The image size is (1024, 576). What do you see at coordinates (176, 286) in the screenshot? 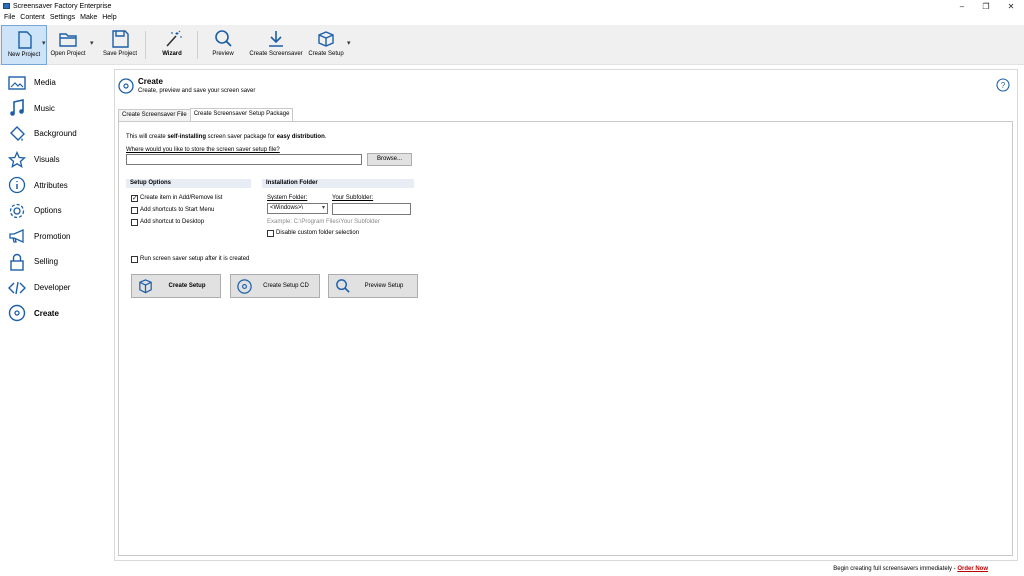
I see `create-setup-action-button: Create Setup` at bounding box center [176, 286].